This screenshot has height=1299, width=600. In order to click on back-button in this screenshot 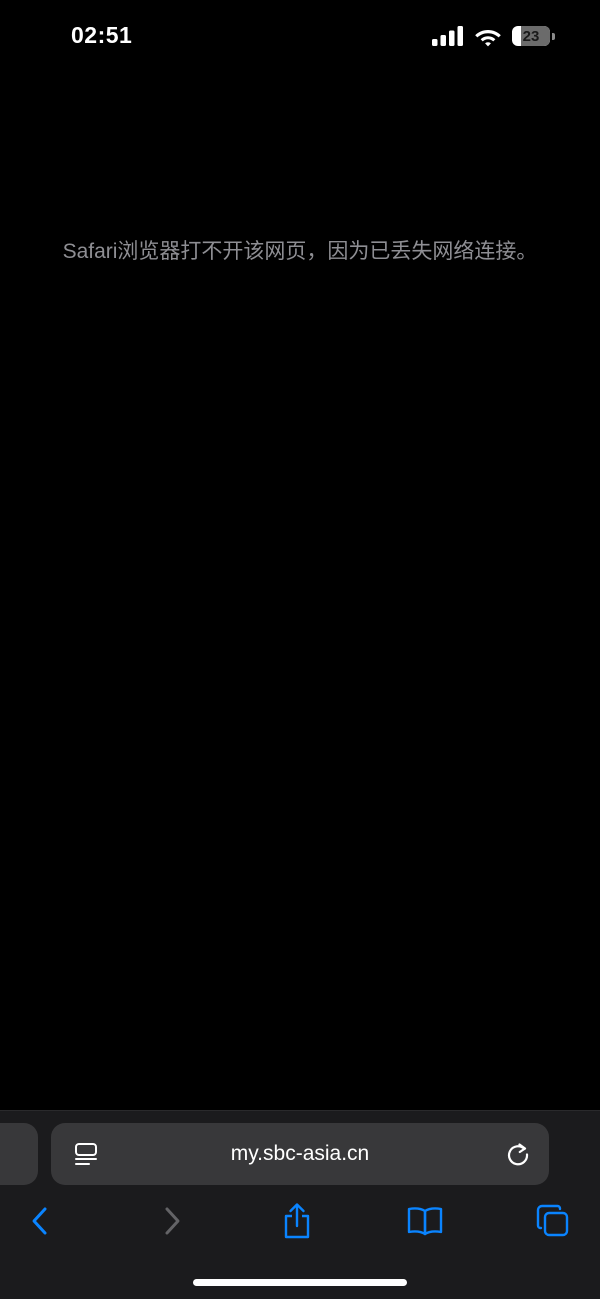, I will do `click(40, 1221)`.